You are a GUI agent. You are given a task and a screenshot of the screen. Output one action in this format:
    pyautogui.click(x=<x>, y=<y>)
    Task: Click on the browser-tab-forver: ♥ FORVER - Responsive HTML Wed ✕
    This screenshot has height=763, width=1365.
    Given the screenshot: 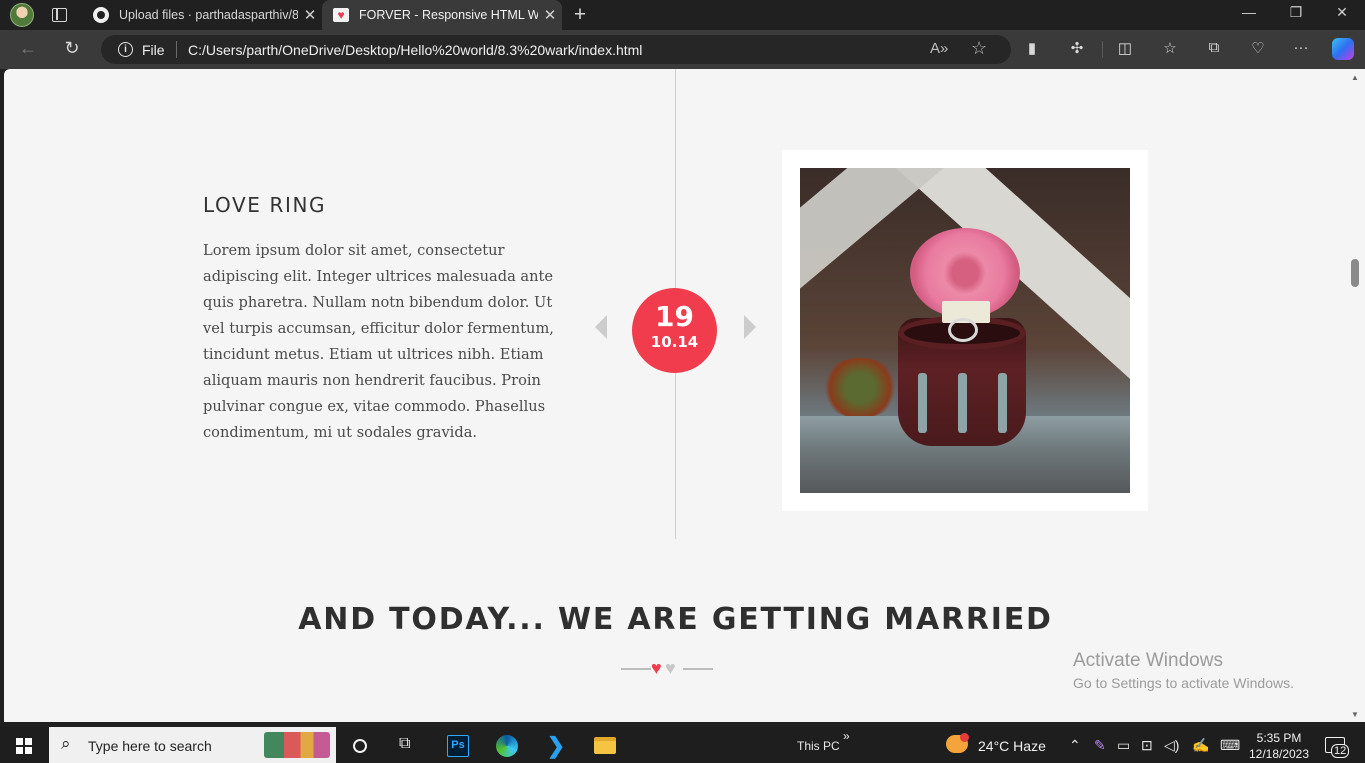 What is the action you would take?
    pyautogui.click(x=442, y=15)
    